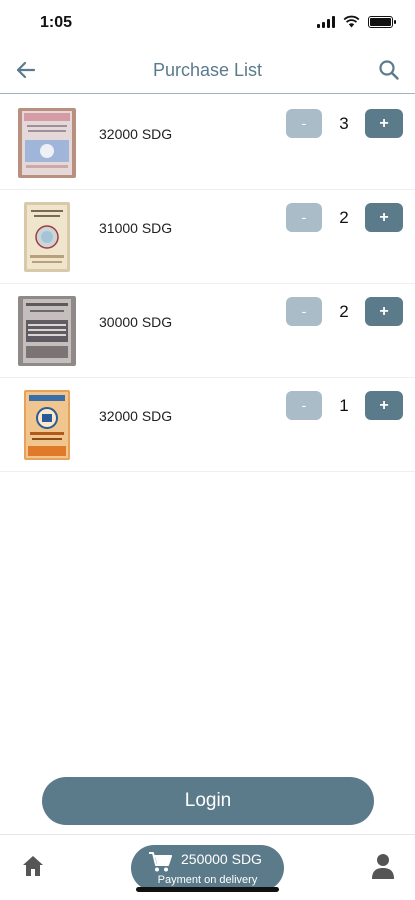 Image resolution: width=415 pixels, height=900 pixels. Describe the element at coordinates (136, 322) in the screenshot. I see `item-price: 30000 SDG` at that location.